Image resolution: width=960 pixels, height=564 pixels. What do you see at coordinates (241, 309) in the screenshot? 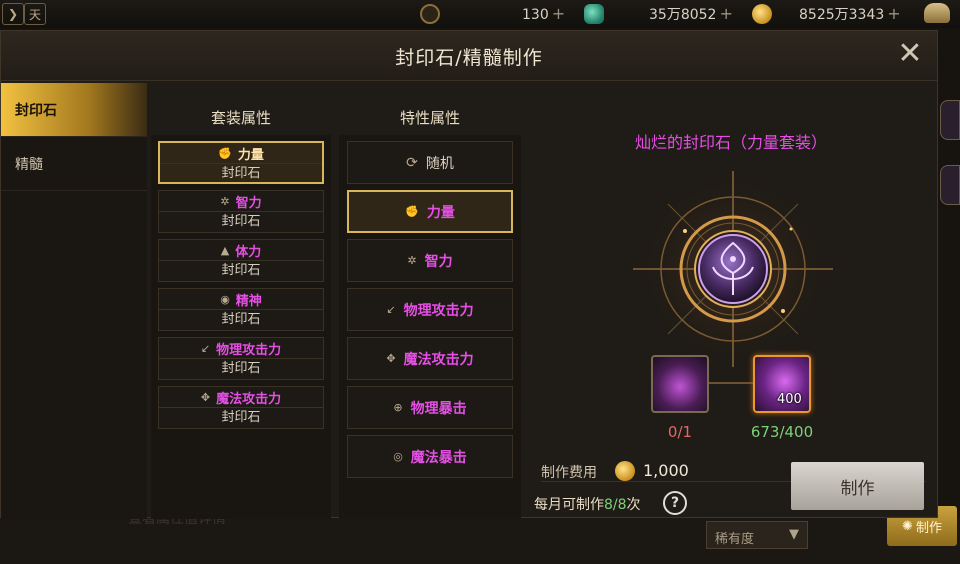
I see `set-item-spirit: ◉ 精神 封印石` at bounding box center [241, 309].